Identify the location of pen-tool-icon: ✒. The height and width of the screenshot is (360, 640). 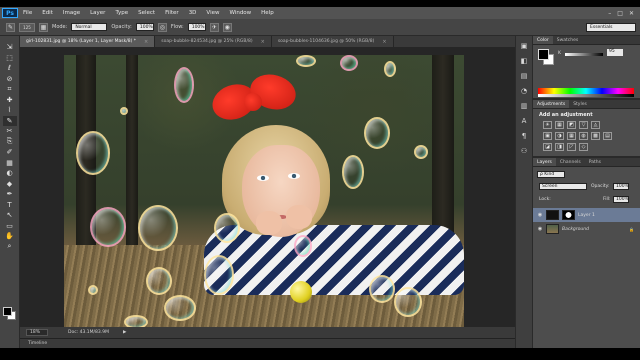
(10, 194).